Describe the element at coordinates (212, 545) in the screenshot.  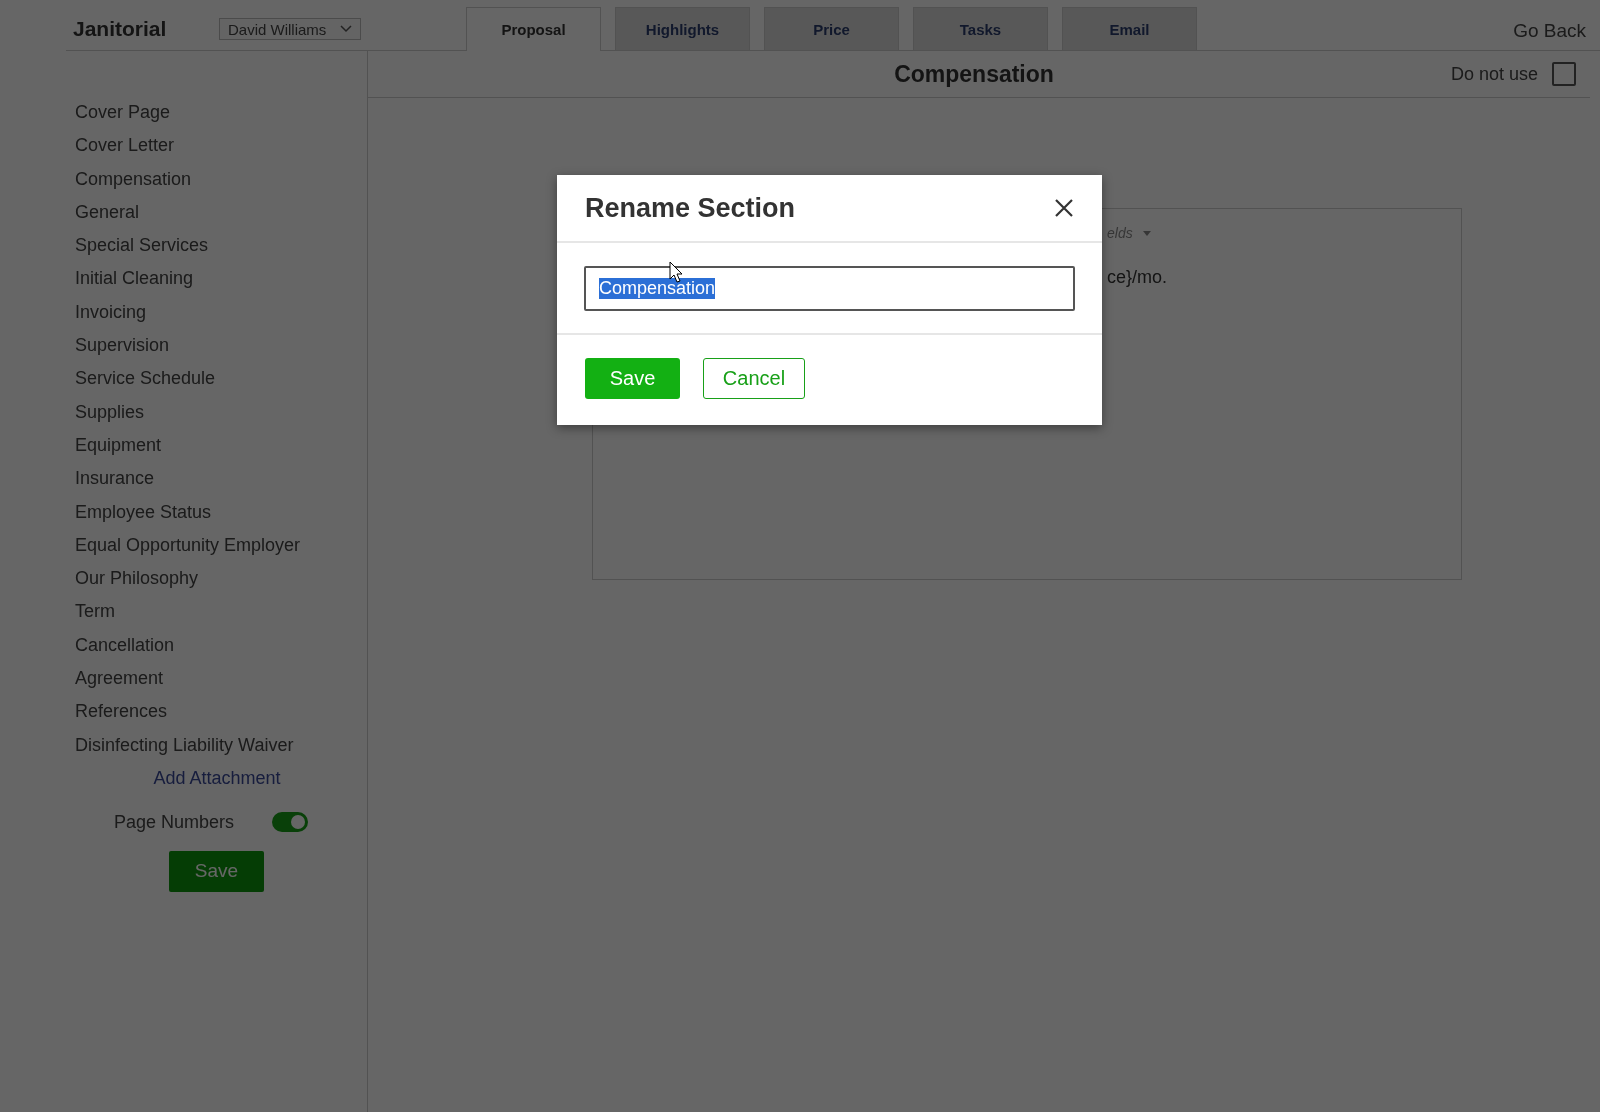
I see `sidebar-item: Equal Opportunity Employer` at that location.